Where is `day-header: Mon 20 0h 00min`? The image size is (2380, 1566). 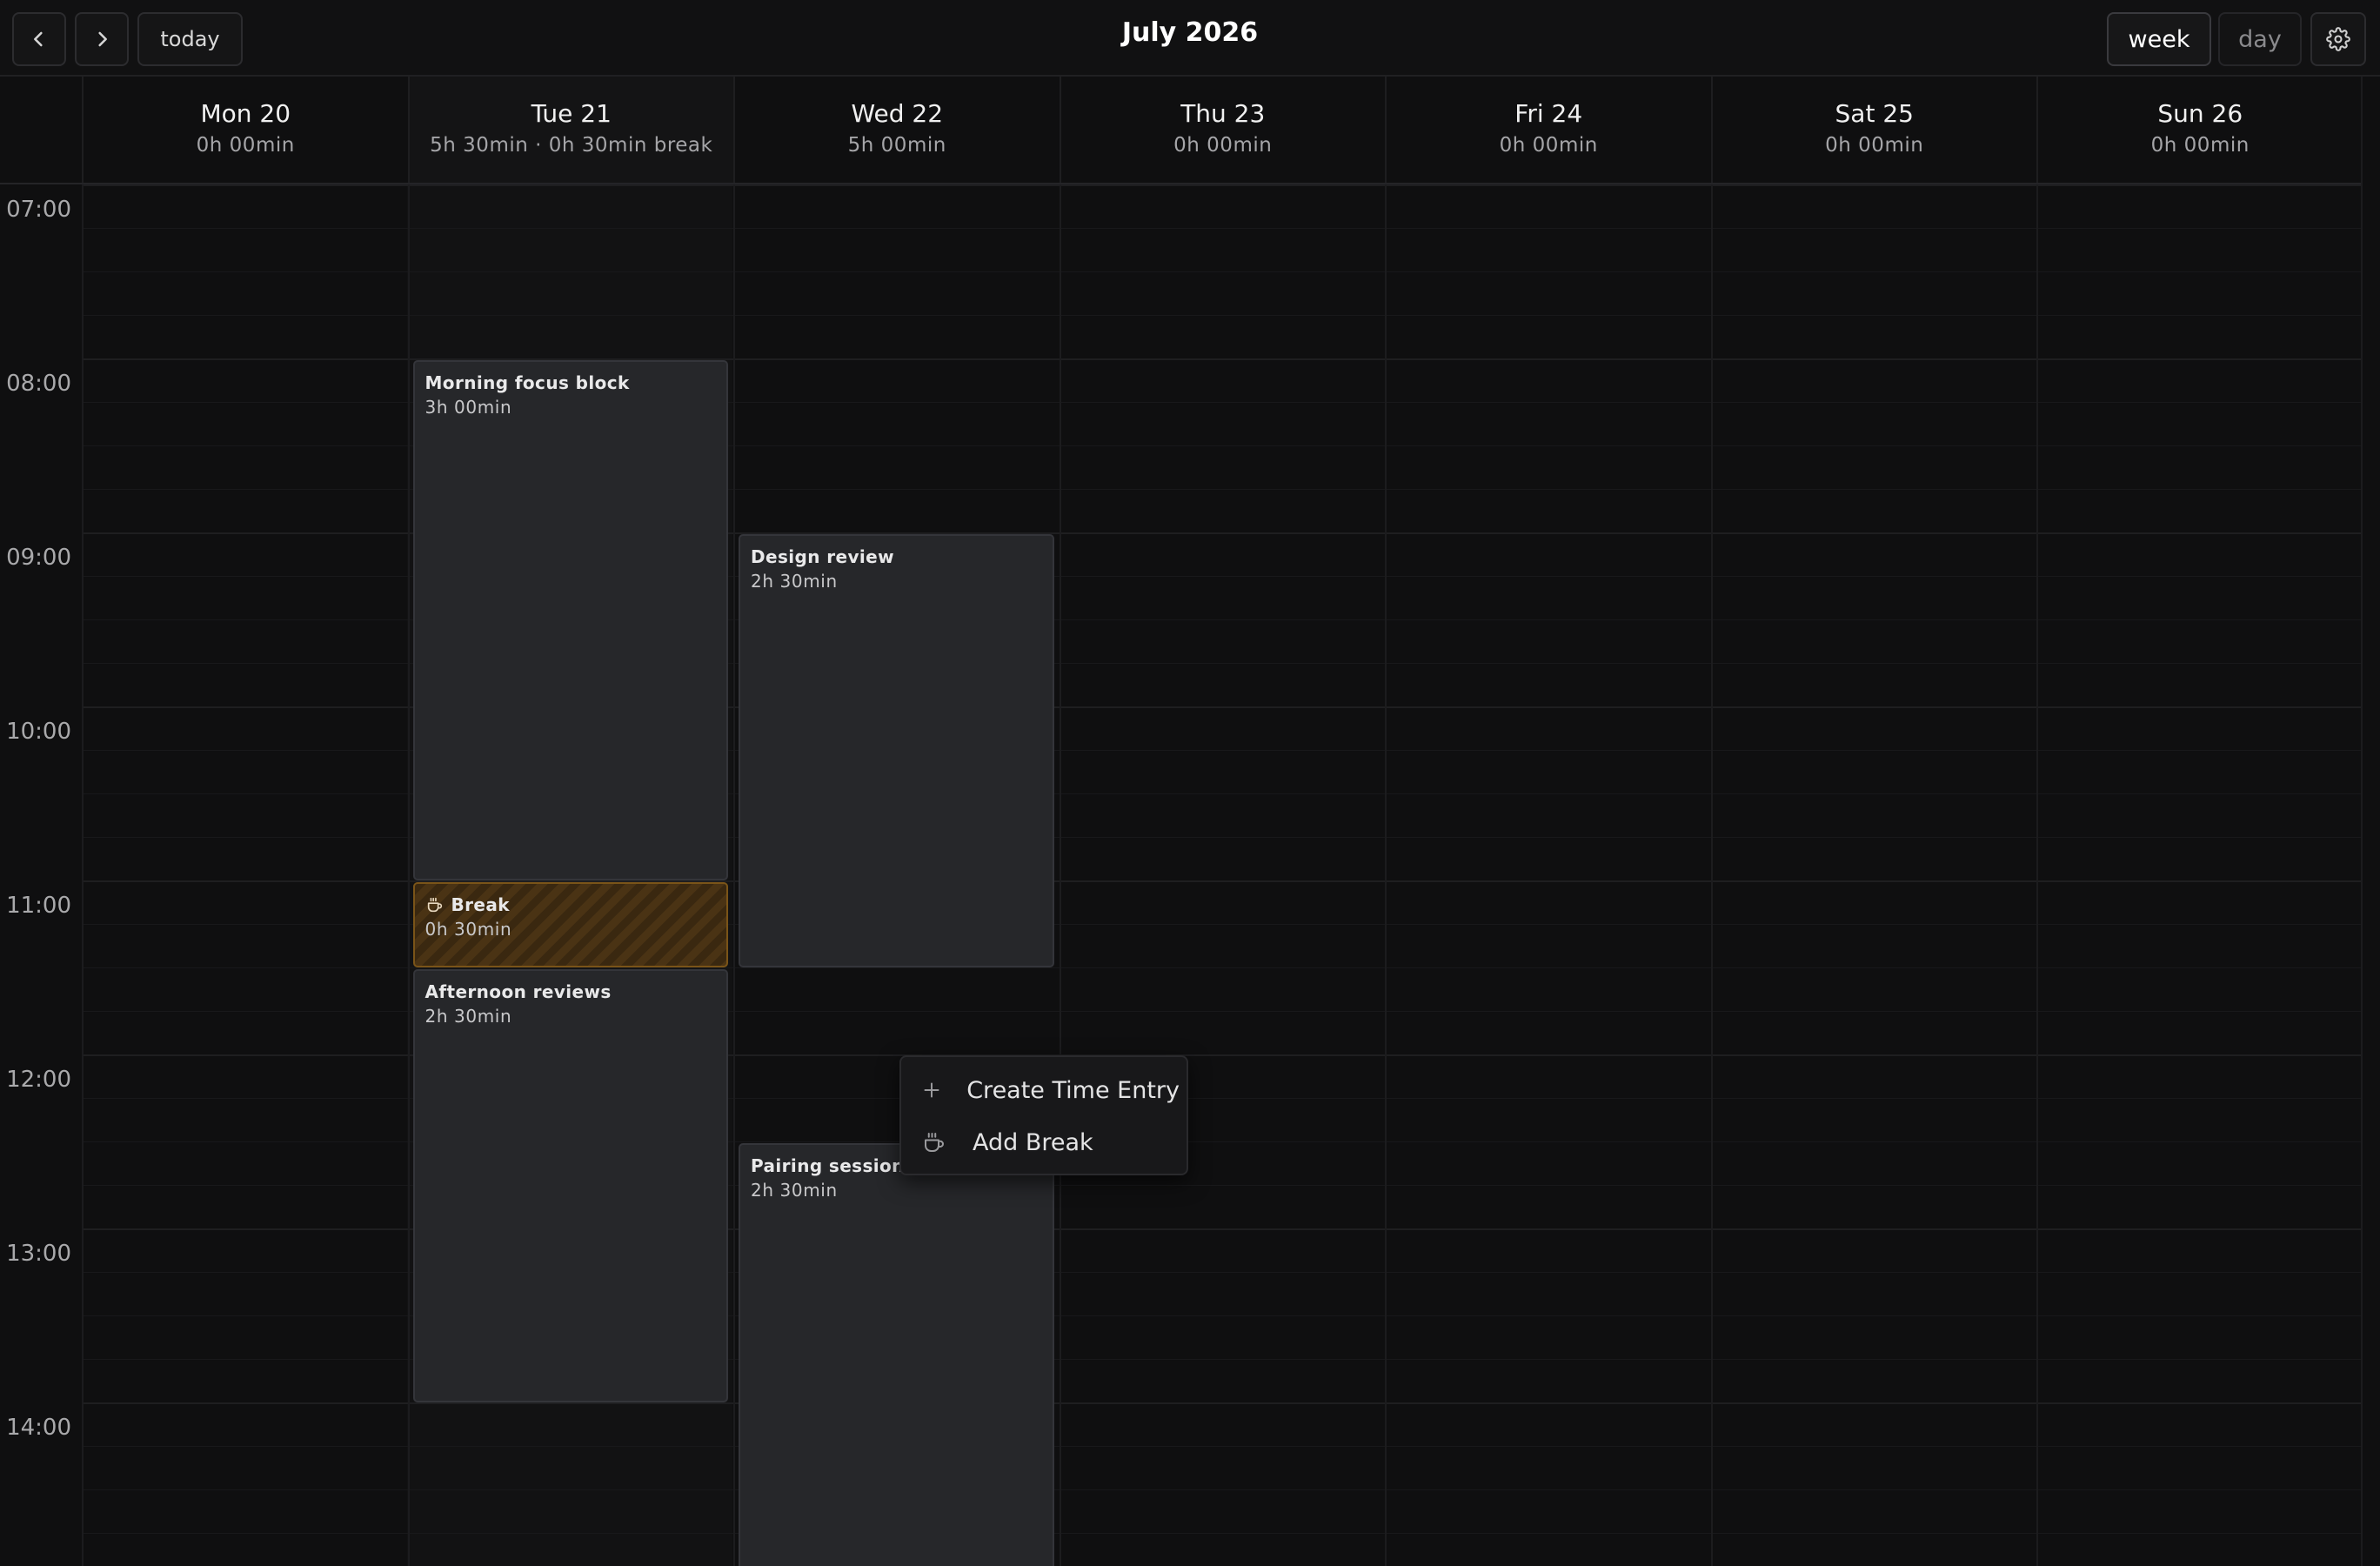
day-header: Mon 20 0h 00min is located at coordinates (245, 130).